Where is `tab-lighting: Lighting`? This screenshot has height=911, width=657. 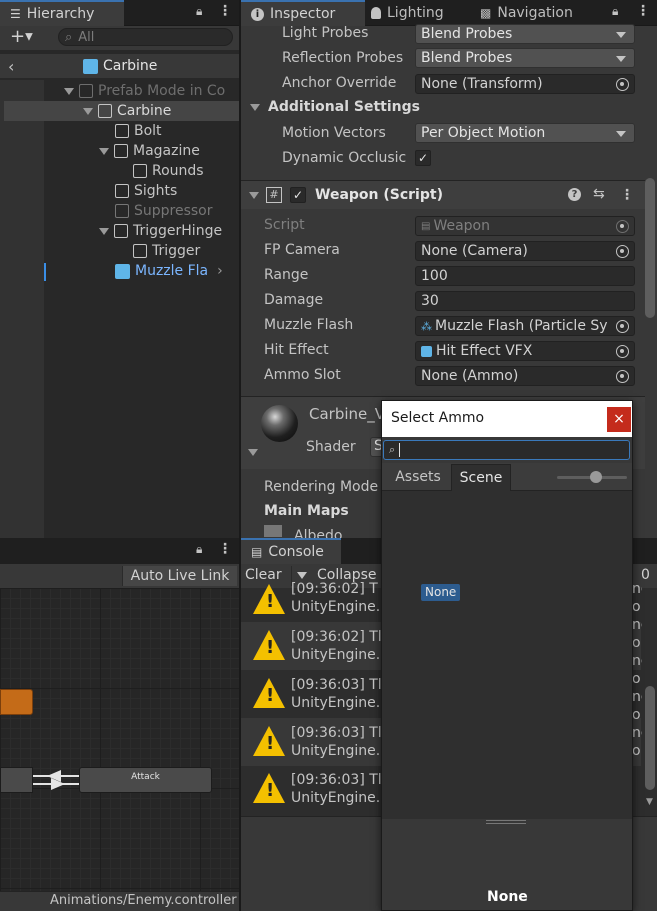
tab-lighting: Lighting is located at coordinates (407, 13).